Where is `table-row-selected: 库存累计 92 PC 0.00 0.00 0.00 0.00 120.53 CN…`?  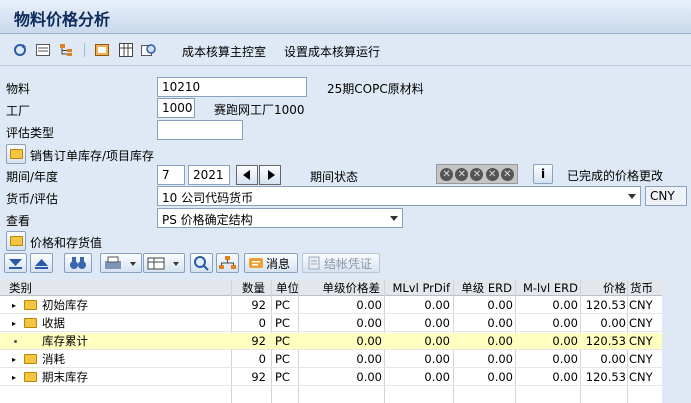 table-row-selected: 库存累计 92 PC 0.00 0.00 0.00 0.00 120.53 CN… is located at coordinates (331, 341).